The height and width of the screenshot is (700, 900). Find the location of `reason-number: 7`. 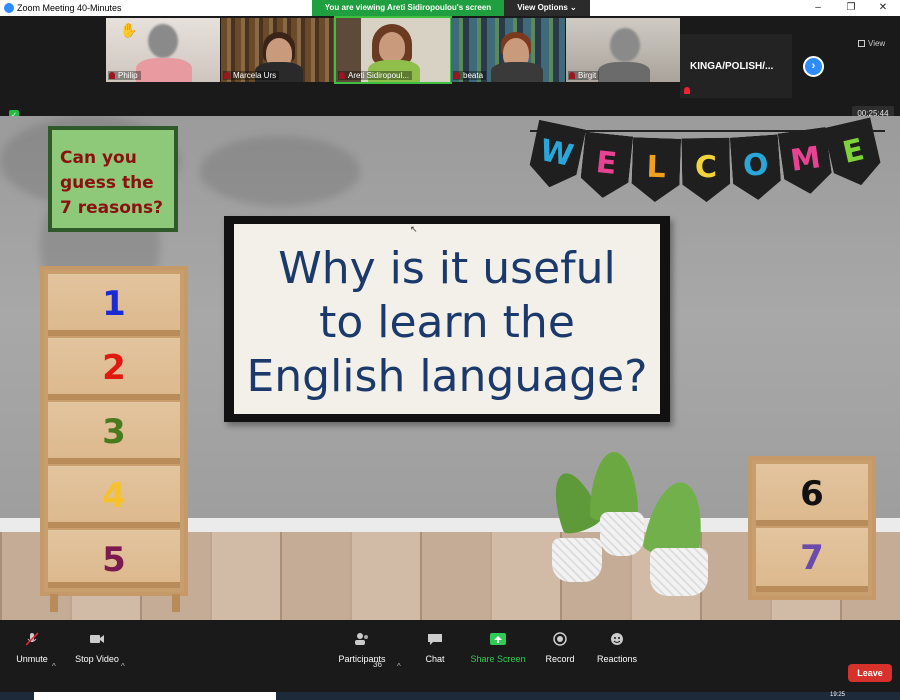

reason-number: 7 is located at coordinates (812, 558).